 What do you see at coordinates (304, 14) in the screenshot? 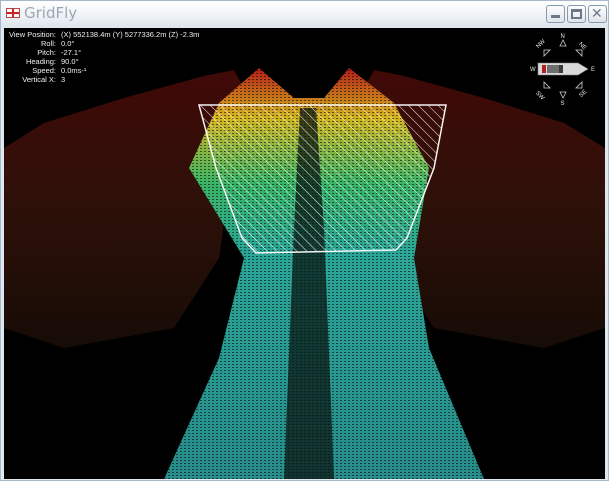
I see `title-bar: GridFly ✕` at bounding box center [304, 14].